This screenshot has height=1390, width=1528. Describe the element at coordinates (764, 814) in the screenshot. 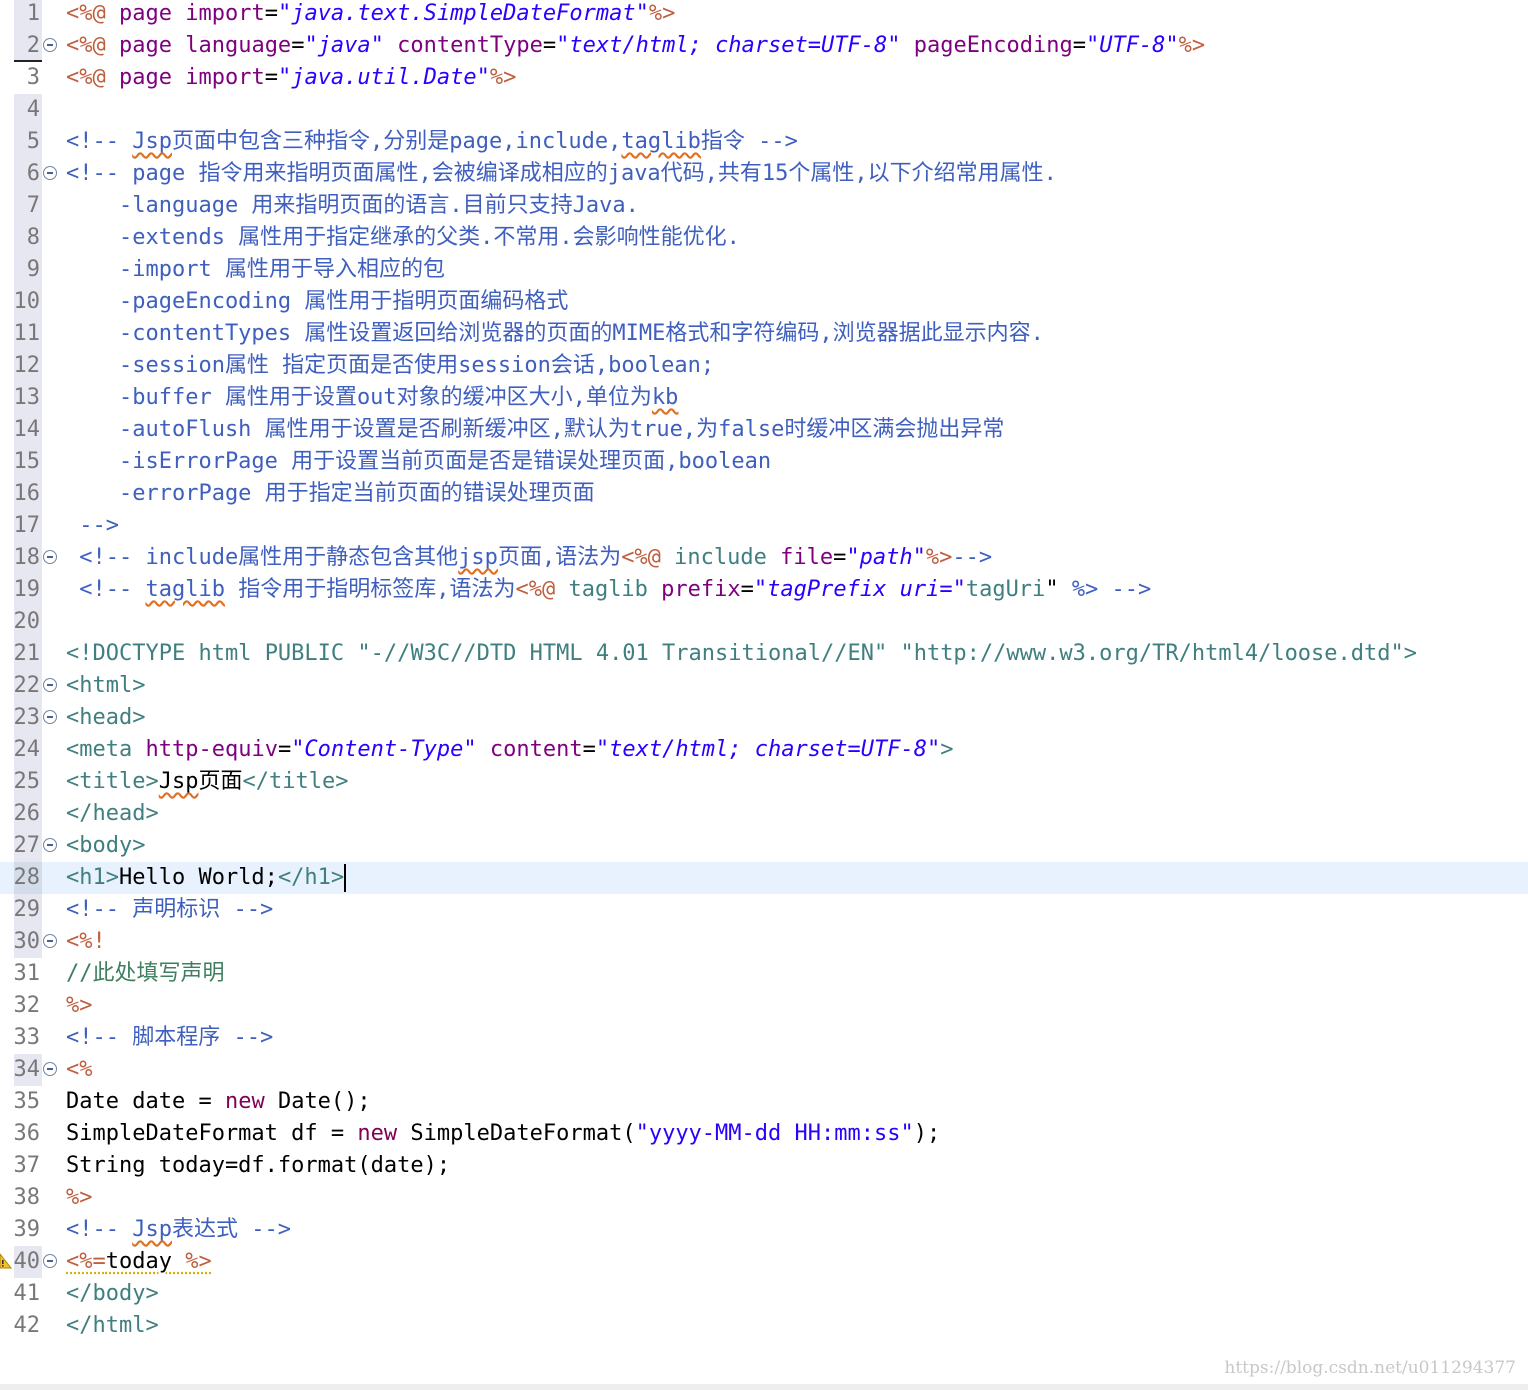

I see `code-line: 26 </head>` at that location.